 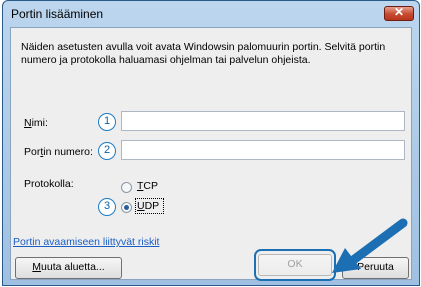 I want to click on dialog-title: Portin lisääminen, so click(x=57, y=14).